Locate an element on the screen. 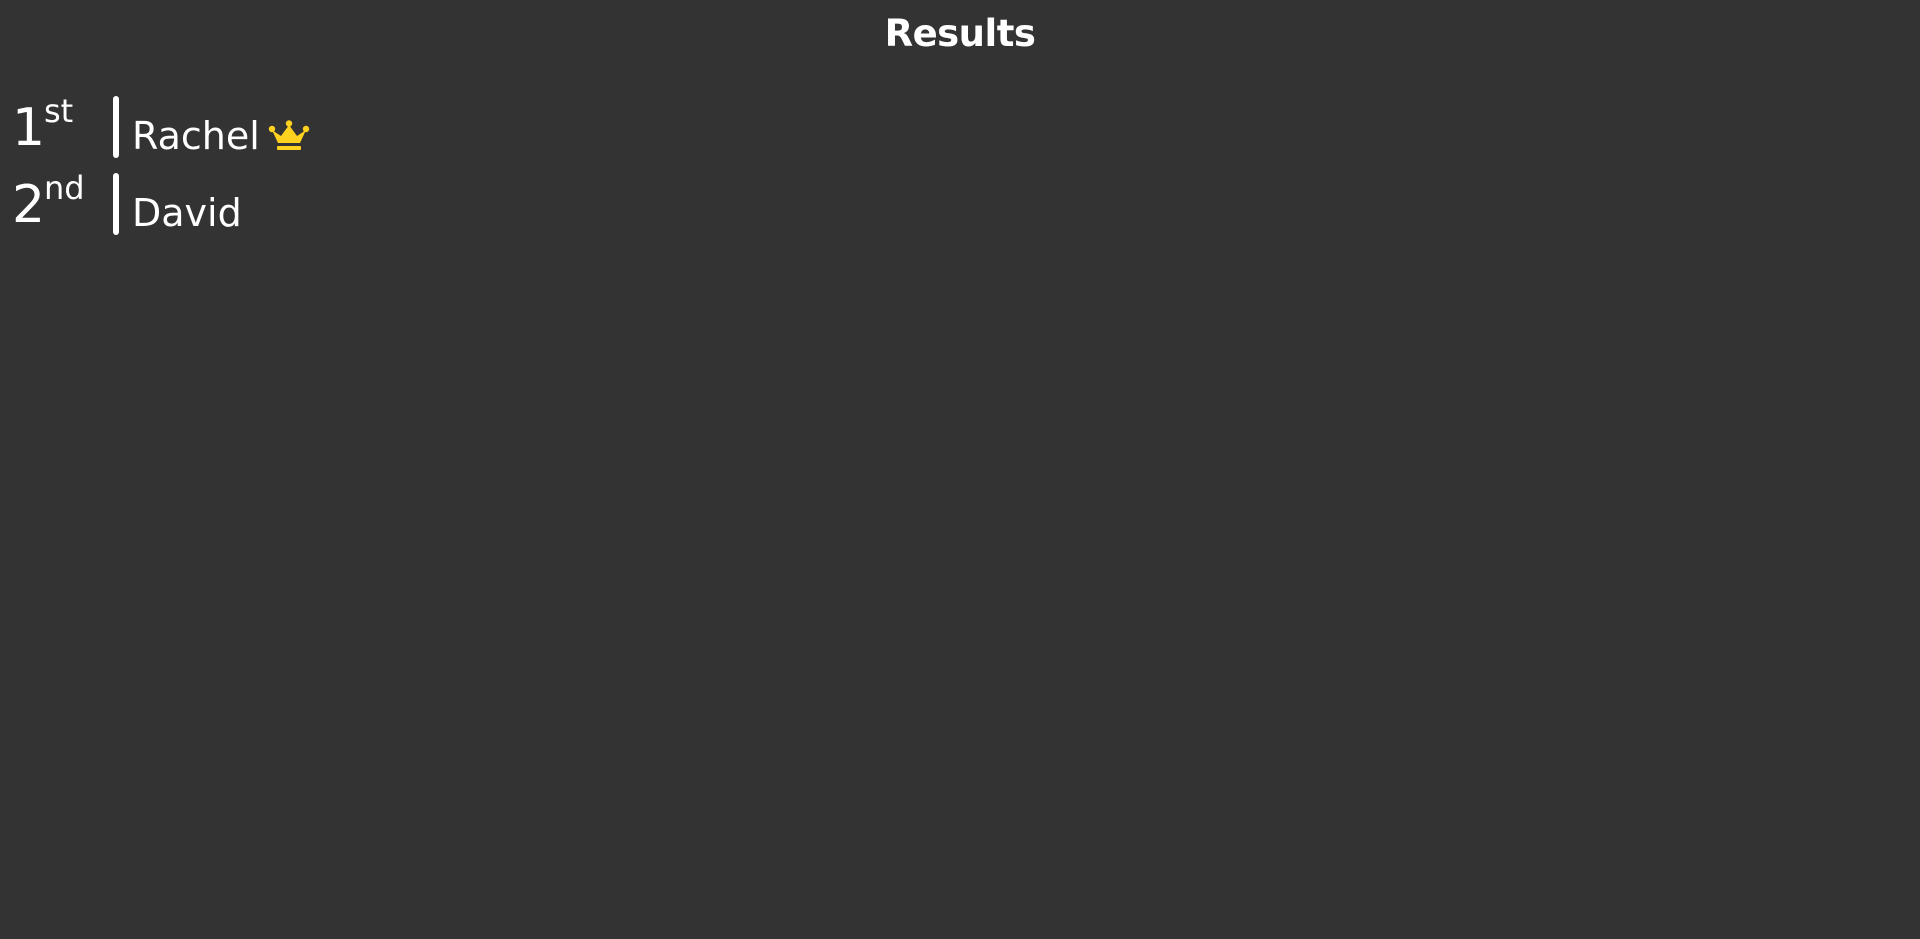 Image resolution: width=1920 pixels, height=939 pixels. rank-number: 2 is located at coordinates (29, 205).